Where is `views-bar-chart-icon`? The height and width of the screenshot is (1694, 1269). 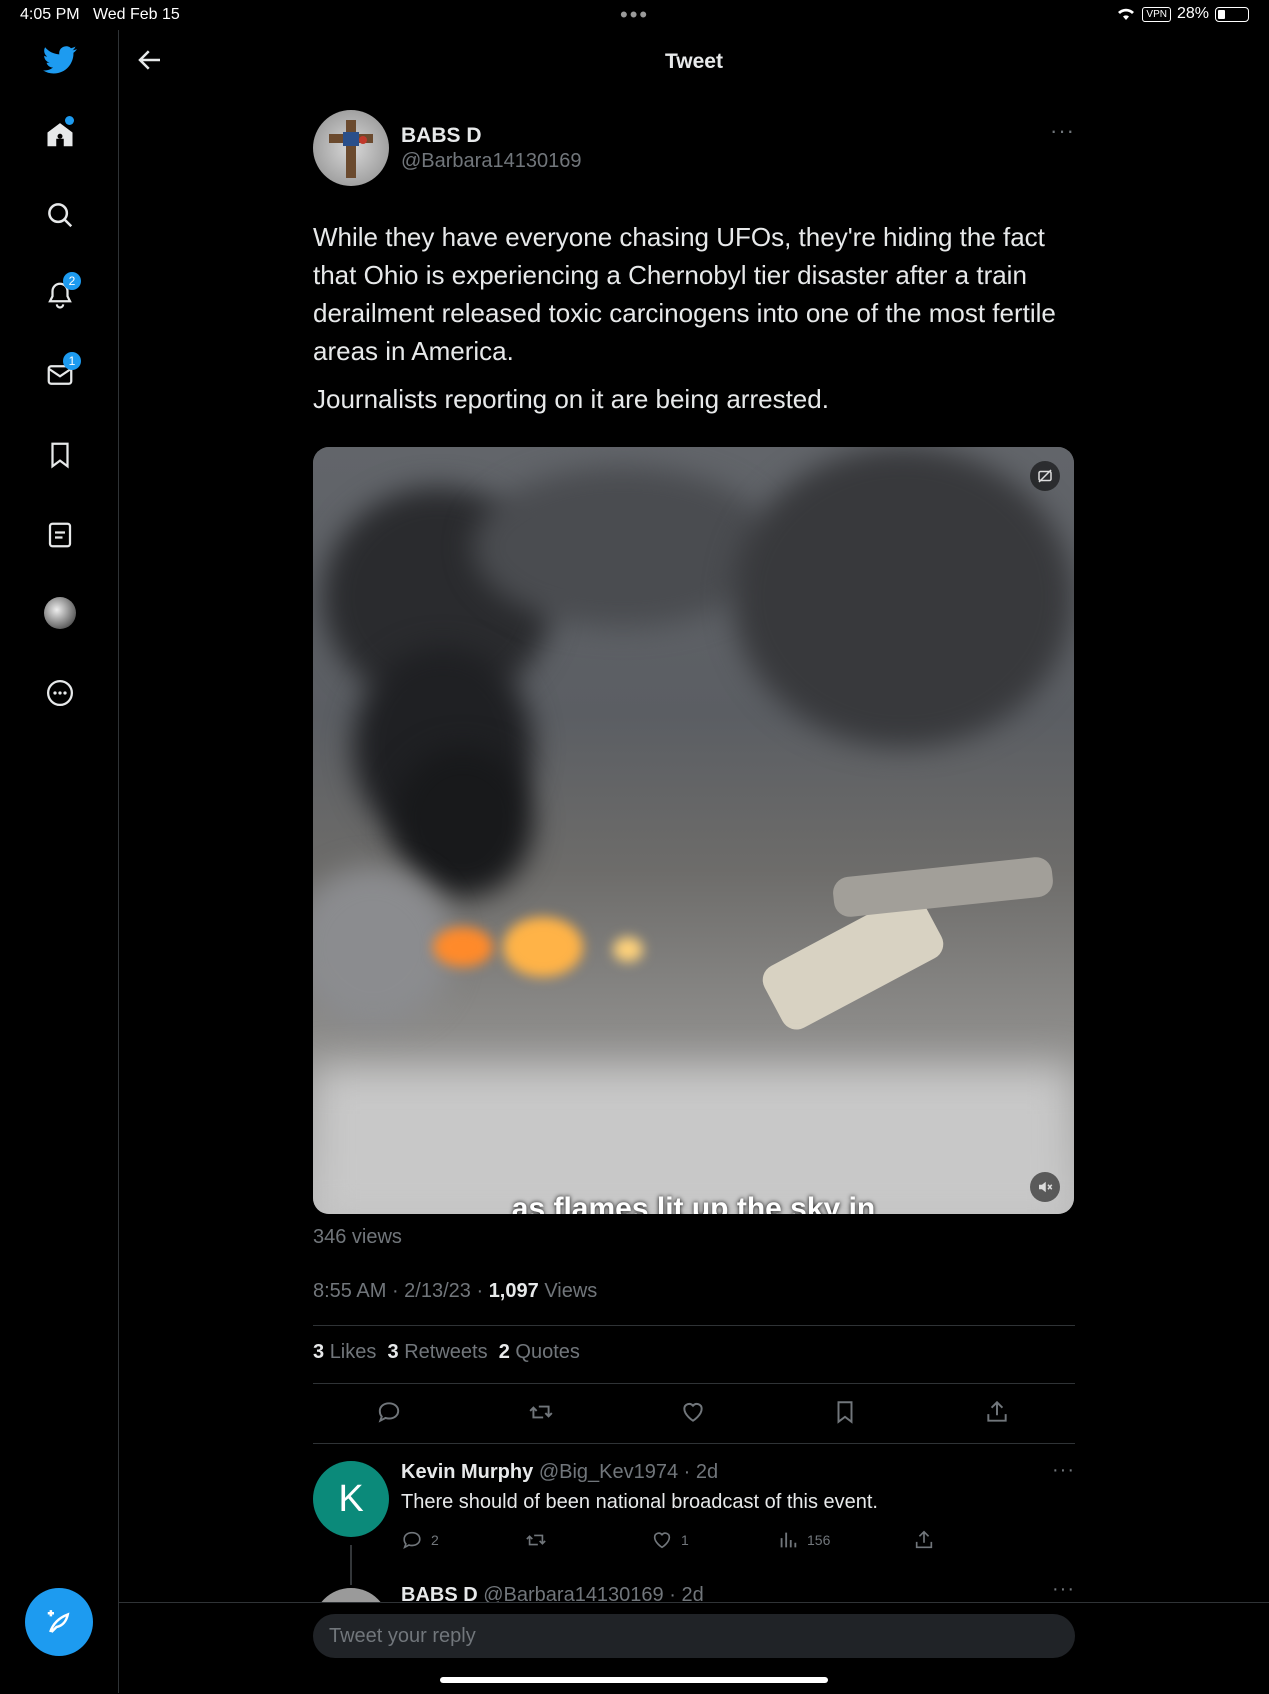
views-bar-chart-icon is located at coordinates (788, 1540).